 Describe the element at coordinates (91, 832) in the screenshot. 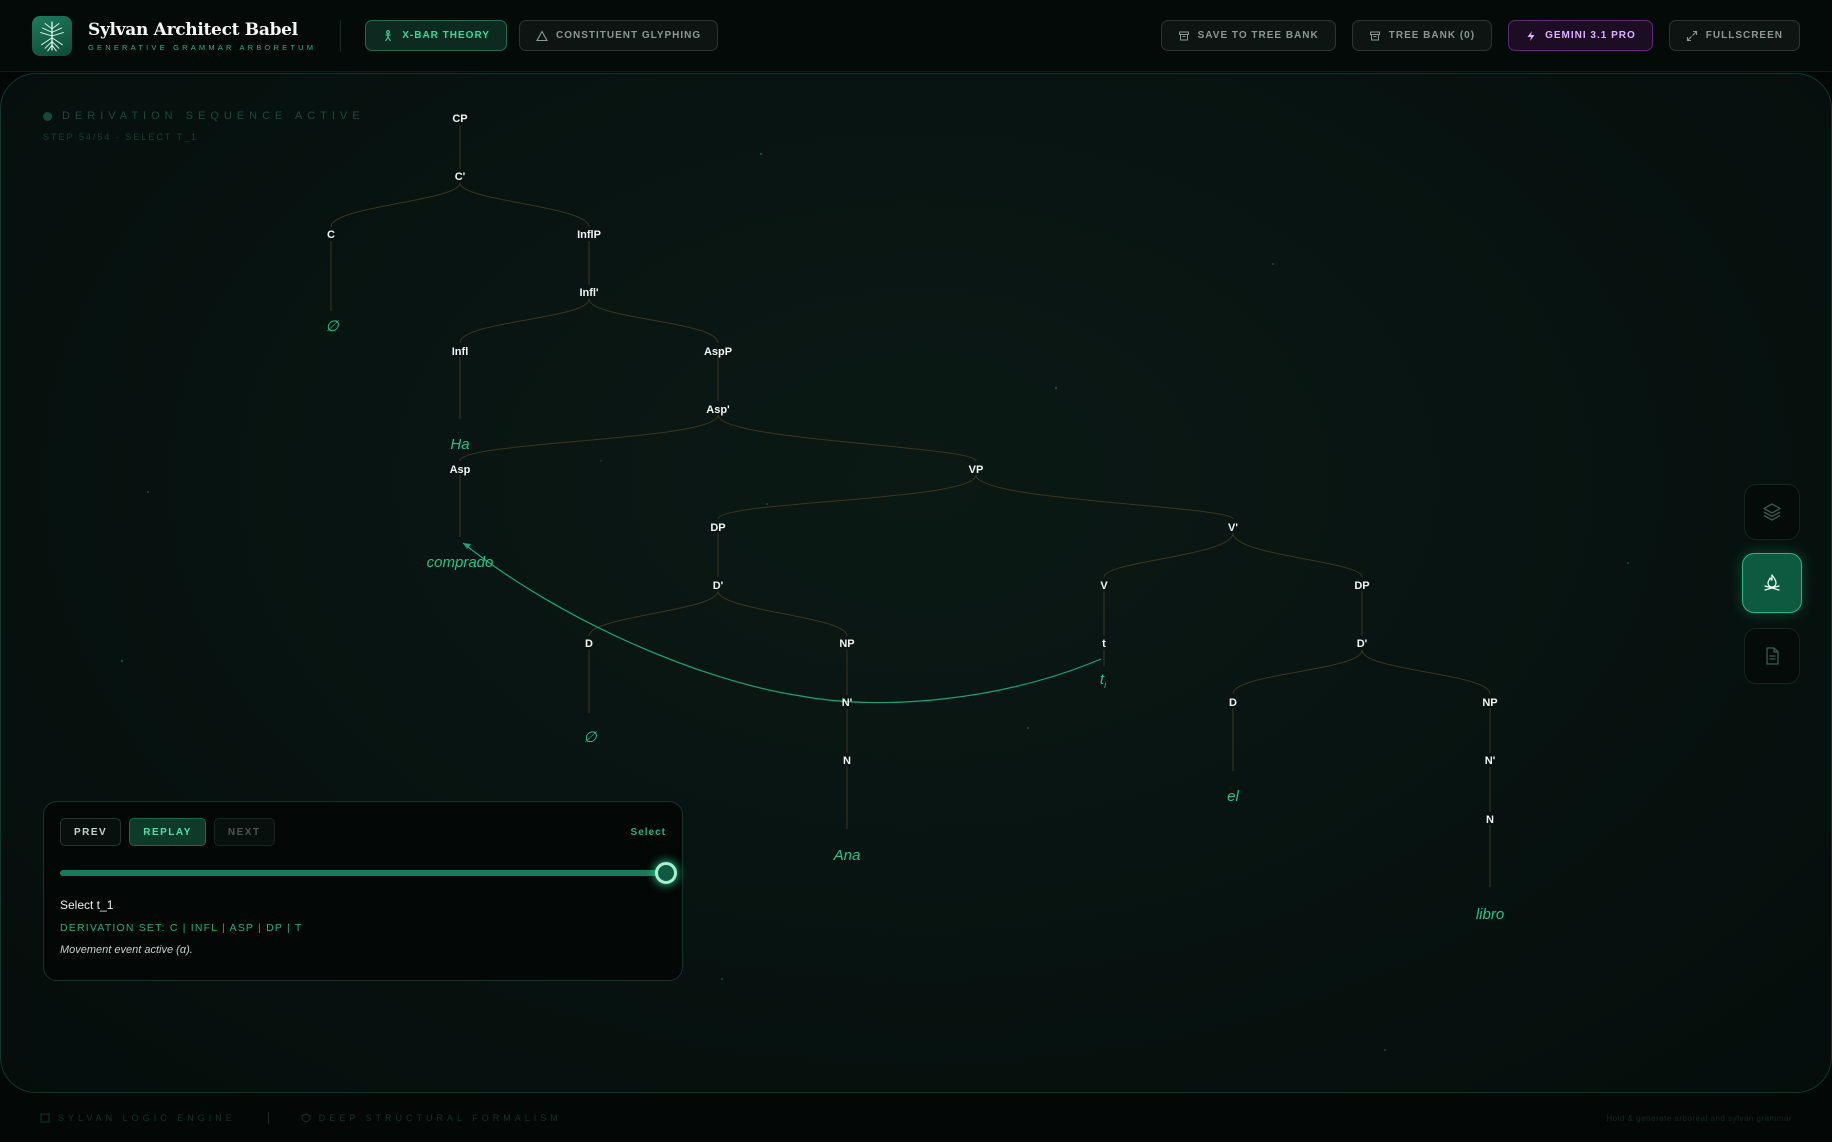

I see `prev-button: PREV` at that location.